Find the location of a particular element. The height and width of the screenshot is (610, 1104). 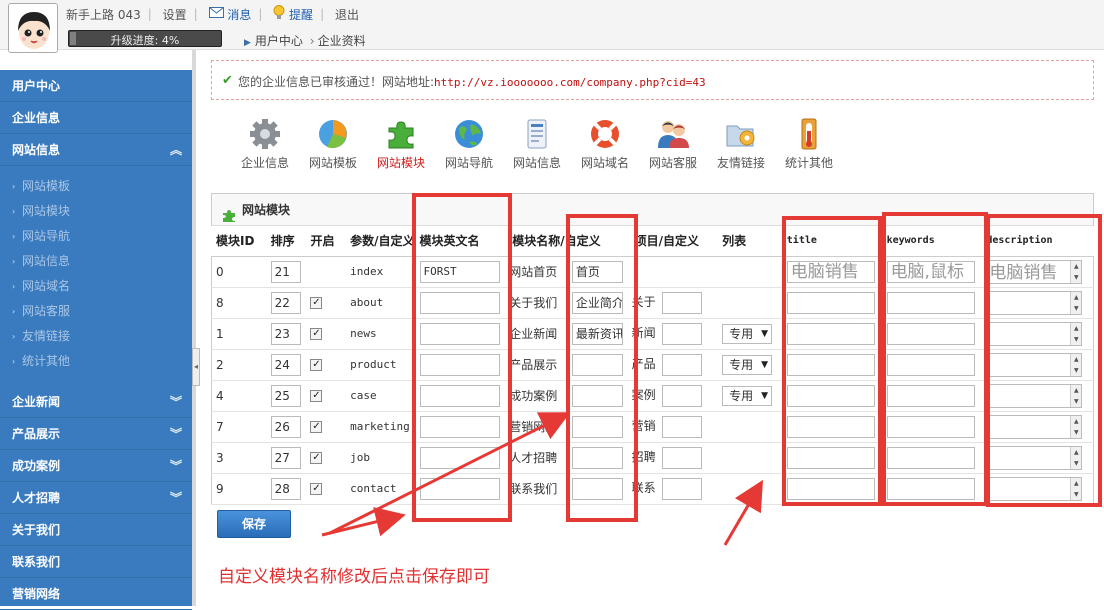

description-textarea: 电脑销售公司▲▼ is located at coordinates (1034, 271).